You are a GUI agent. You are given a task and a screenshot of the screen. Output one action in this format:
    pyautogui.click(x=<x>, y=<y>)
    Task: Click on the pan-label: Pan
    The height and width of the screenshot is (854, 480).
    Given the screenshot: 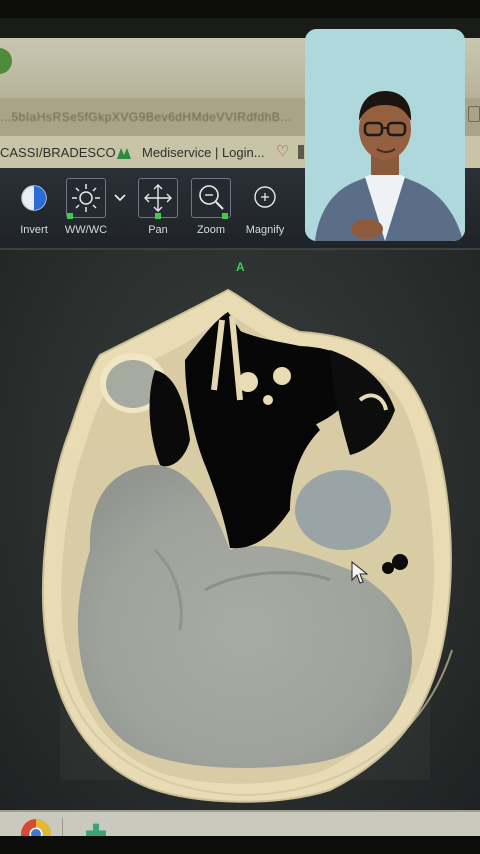 What is the action you would take?
    pyautogui.click(x=158, y=230)
    